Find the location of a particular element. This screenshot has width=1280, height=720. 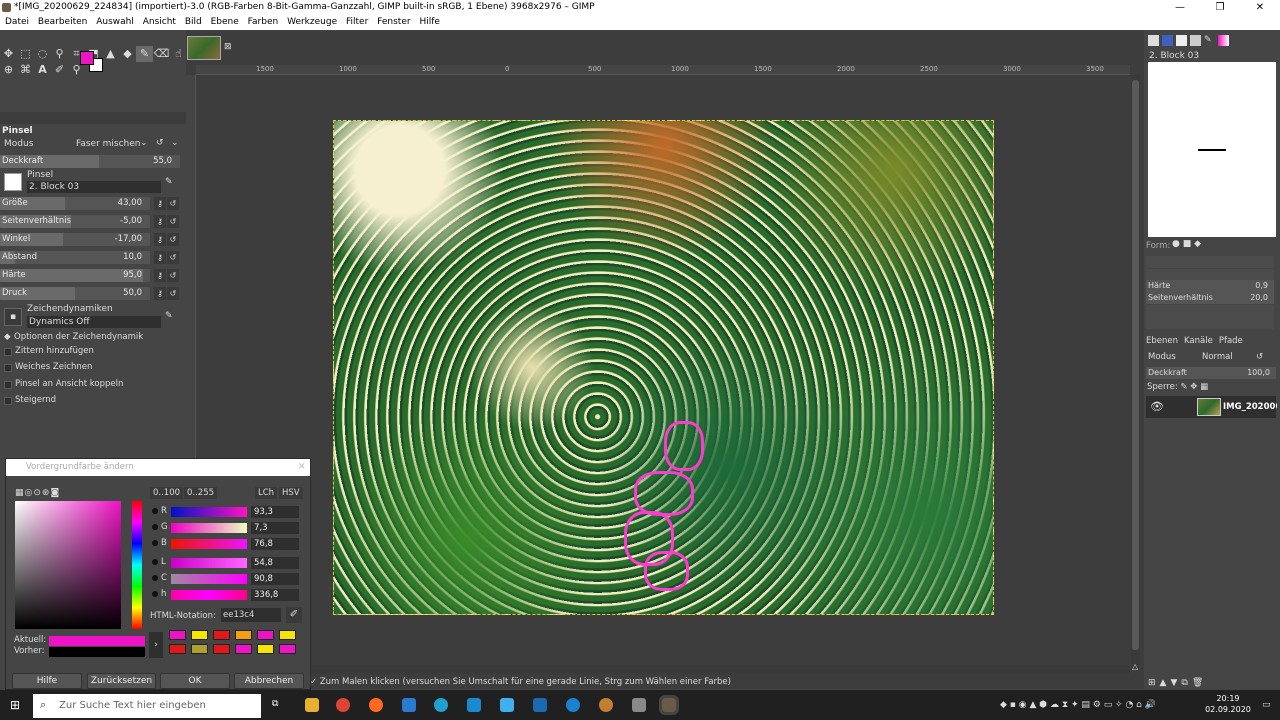

image-tab-thumbnail is located at coordinates (204, 48).